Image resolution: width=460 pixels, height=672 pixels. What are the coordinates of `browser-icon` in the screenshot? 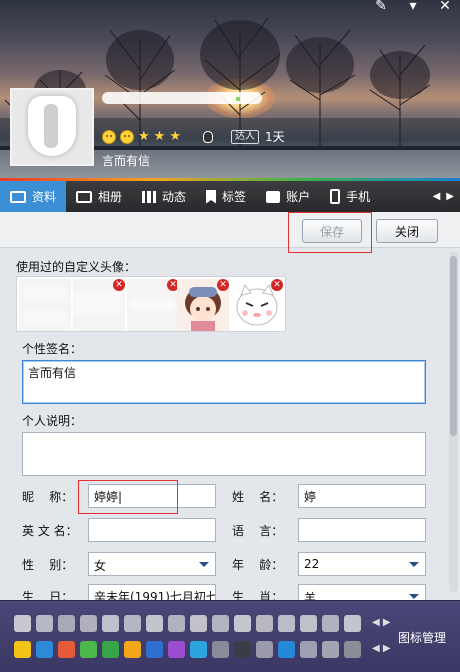 It's located at (286, 649).